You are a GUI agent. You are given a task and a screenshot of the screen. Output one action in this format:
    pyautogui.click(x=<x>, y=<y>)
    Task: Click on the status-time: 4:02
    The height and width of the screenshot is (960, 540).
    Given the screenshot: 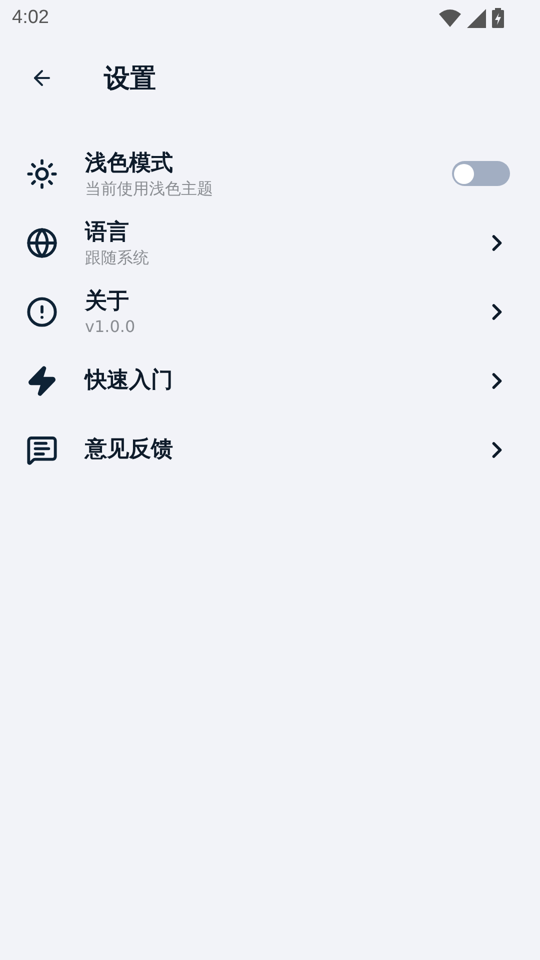 What is the action you would take?
    pyautogui.click(x=30, y=18)
    